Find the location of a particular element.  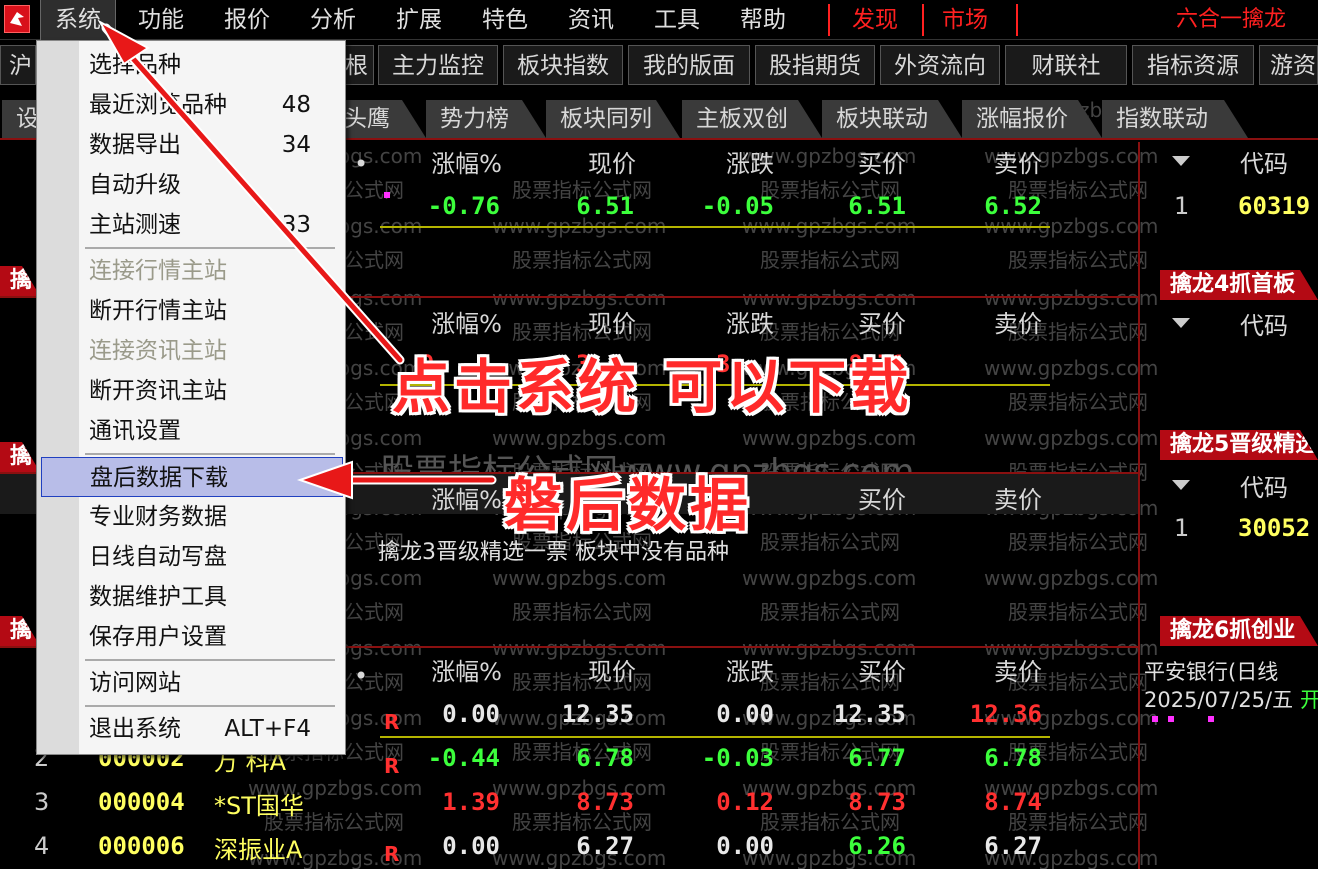

section-tab-qinlong6: 擒龙6抓创业 is located at coordinates (1239, 631).